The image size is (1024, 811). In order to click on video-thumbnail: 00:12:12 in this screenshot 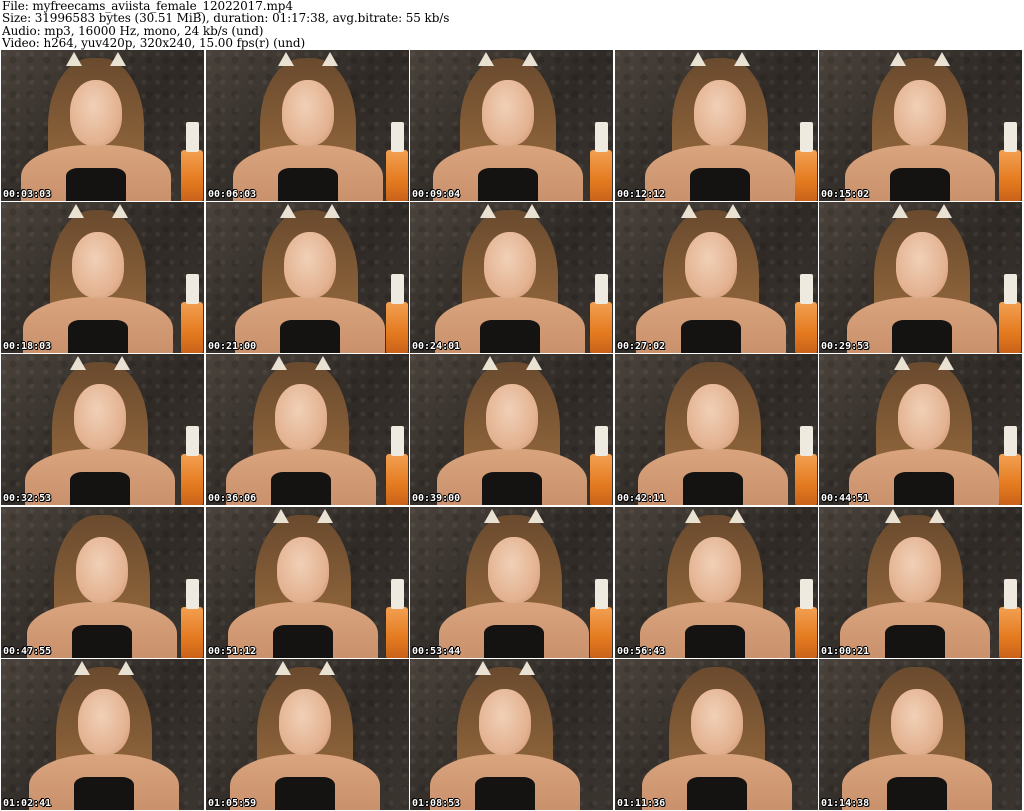, I will do `click(716, 125)`.